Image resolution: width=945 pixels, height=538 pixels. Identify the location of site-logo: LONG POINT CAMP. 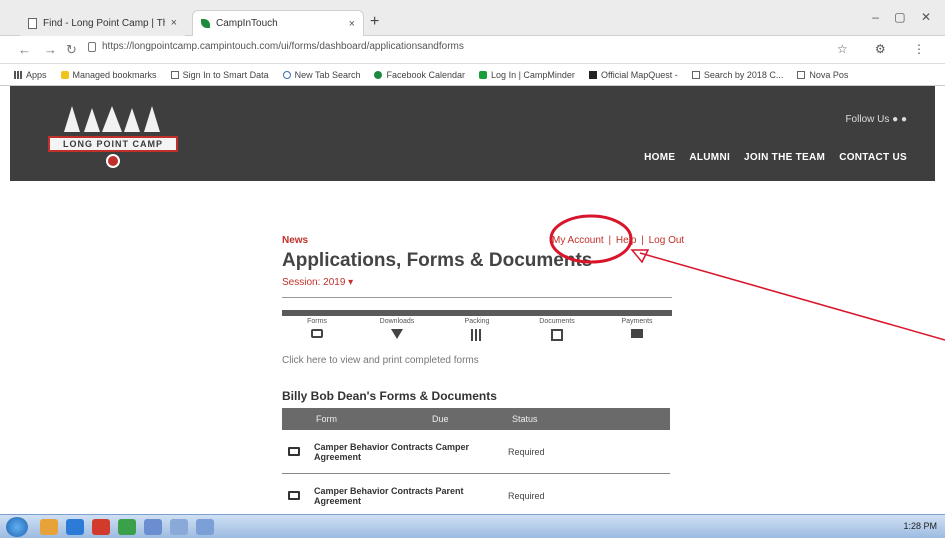
(113, 138).